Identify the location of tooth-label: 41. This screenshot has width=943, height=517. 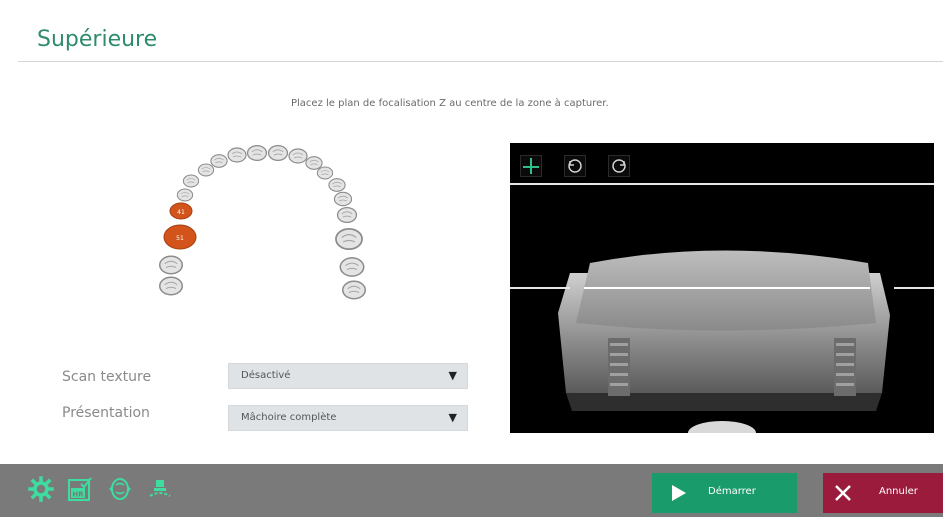
(181, 212).